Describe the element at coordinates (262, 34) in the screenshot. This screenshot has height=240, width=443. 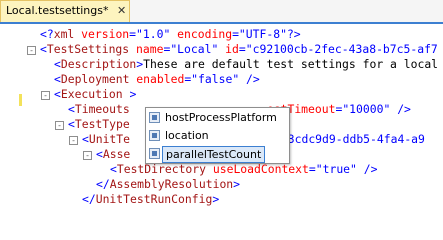
I see `code-token: "UTF-8"` at that location.